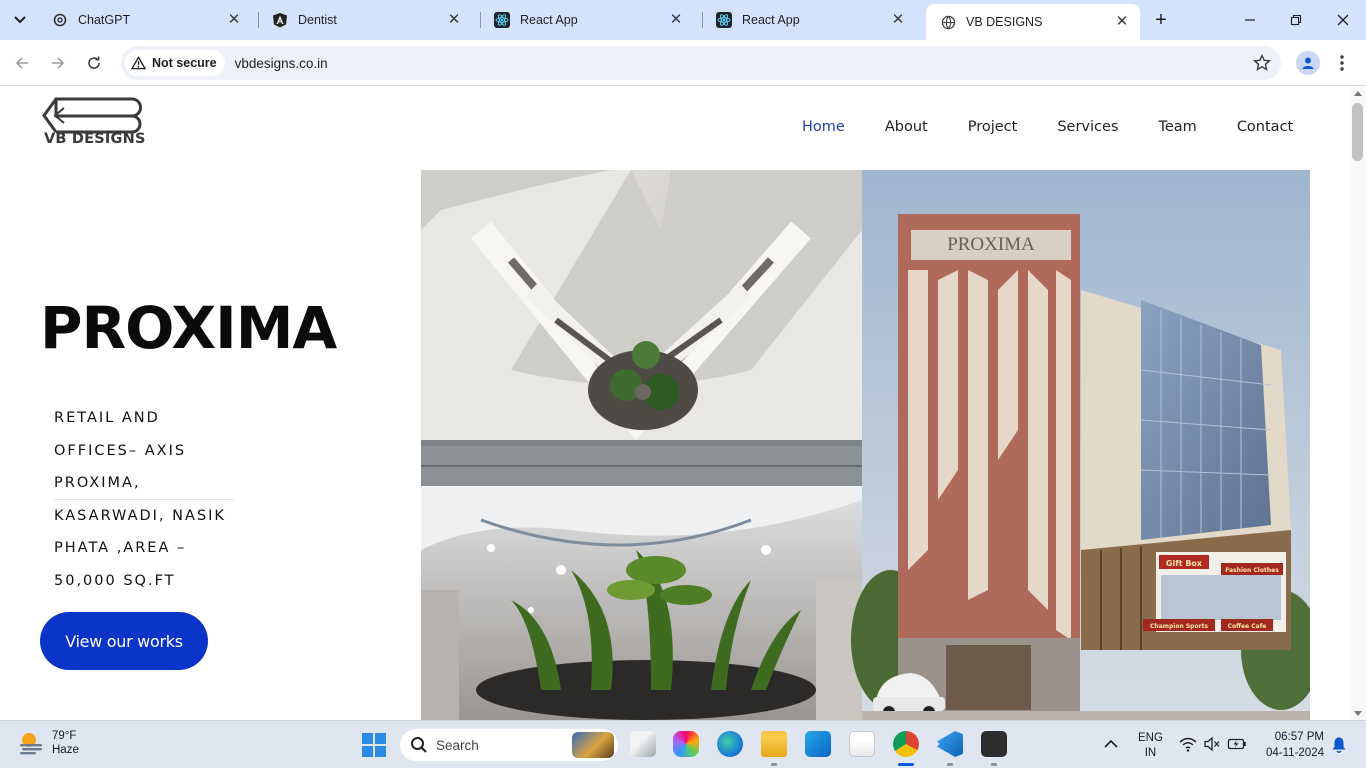 This screenshot has width=1366, height=768. I want to click on nav-team: Team, so click(1177, 127).